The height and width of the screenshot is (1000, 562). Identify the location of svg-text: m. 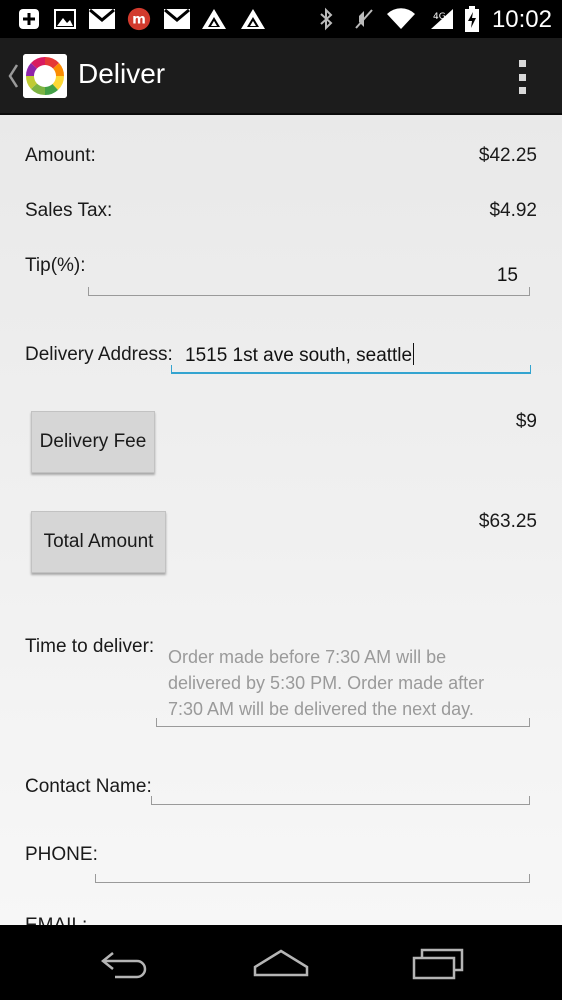
(139, 20).